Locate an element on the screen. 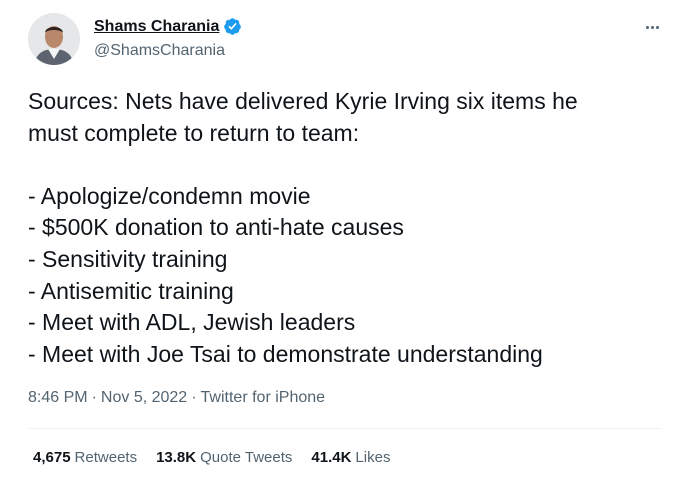 The width and height of the screenshot is (688, 482). tweet-date: Nov 5, 2022 is located at coordinates (144, 398).